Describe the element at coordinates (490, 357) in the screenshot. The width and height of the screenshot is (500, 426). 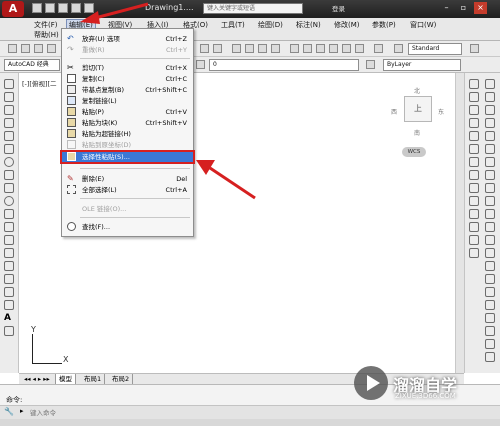
I see `dim-continue-icon` at that location.